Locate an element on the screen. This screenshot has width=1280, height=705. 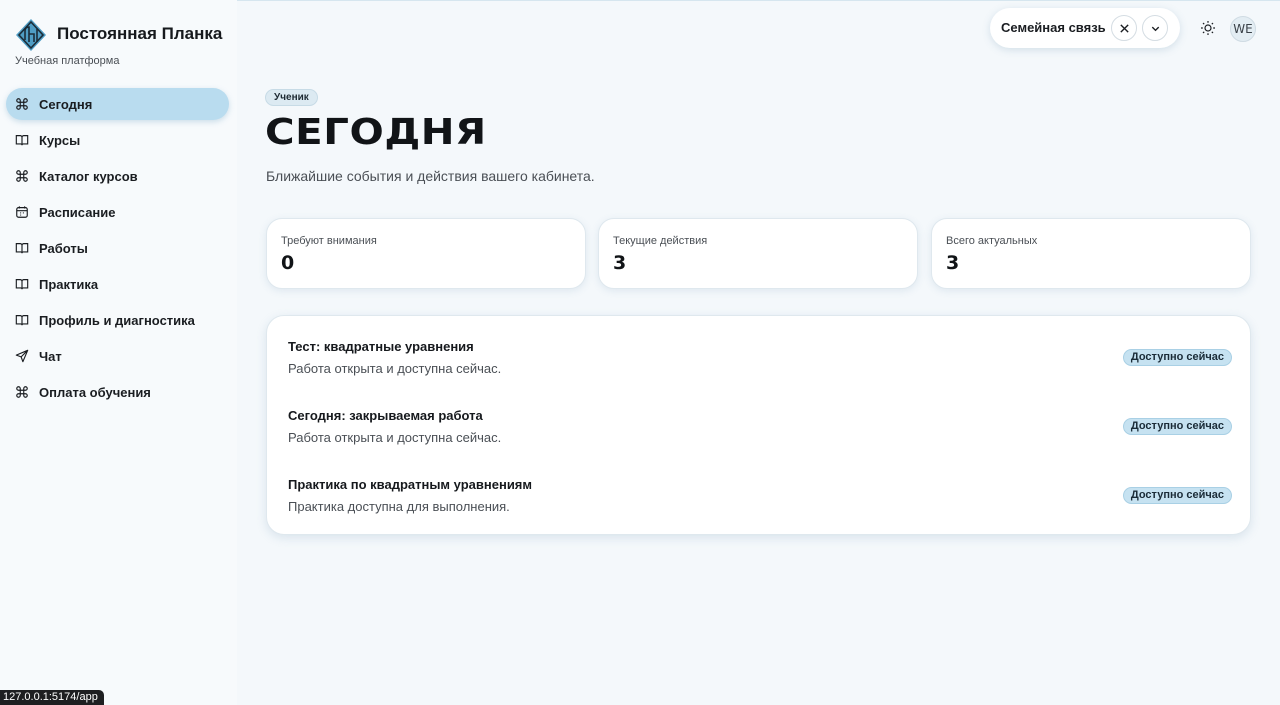
family-close-button is located at coordinates (1124, 28).